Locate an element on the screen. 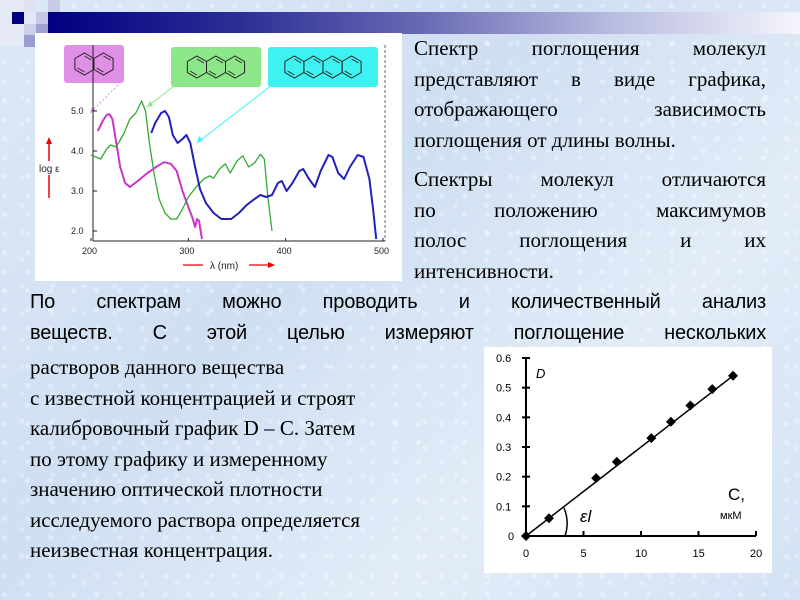  calibration-chart-figure: 0 5 10 15 20 0 0.1 0.2 0.3 0.4 0.5 0.6 D C, мкМ εl is located at coordinates (628, 460).